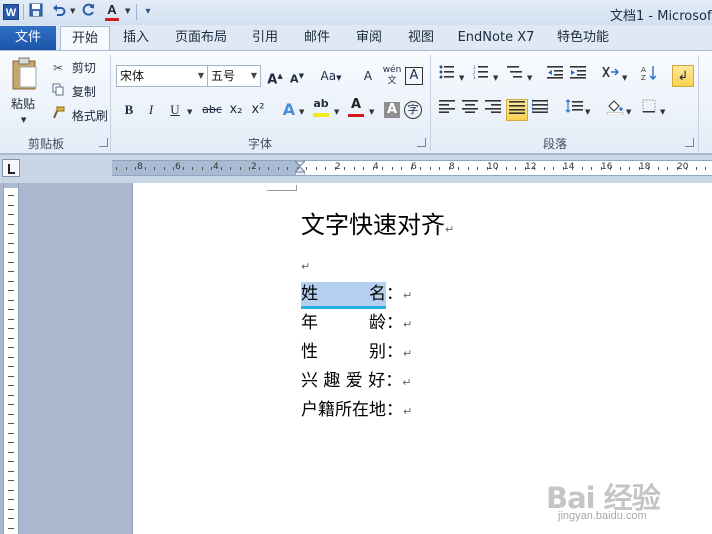  What do you see at coordinates (470, 110) in the screenshot?
I see `align-center-button` at bounding box center [470, 110].